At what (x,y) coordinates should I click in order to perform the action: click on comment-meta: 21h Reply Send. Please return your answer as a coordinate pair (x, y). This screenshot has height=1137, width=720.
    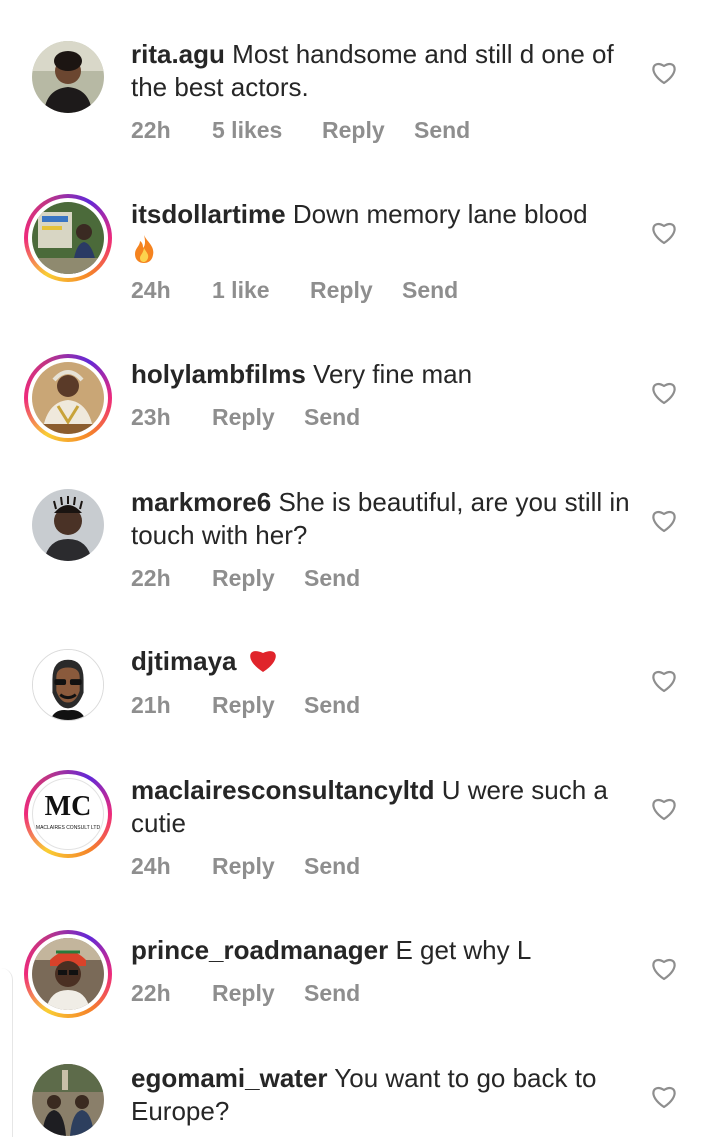
    Looking at the image, I should click on (245, 705).